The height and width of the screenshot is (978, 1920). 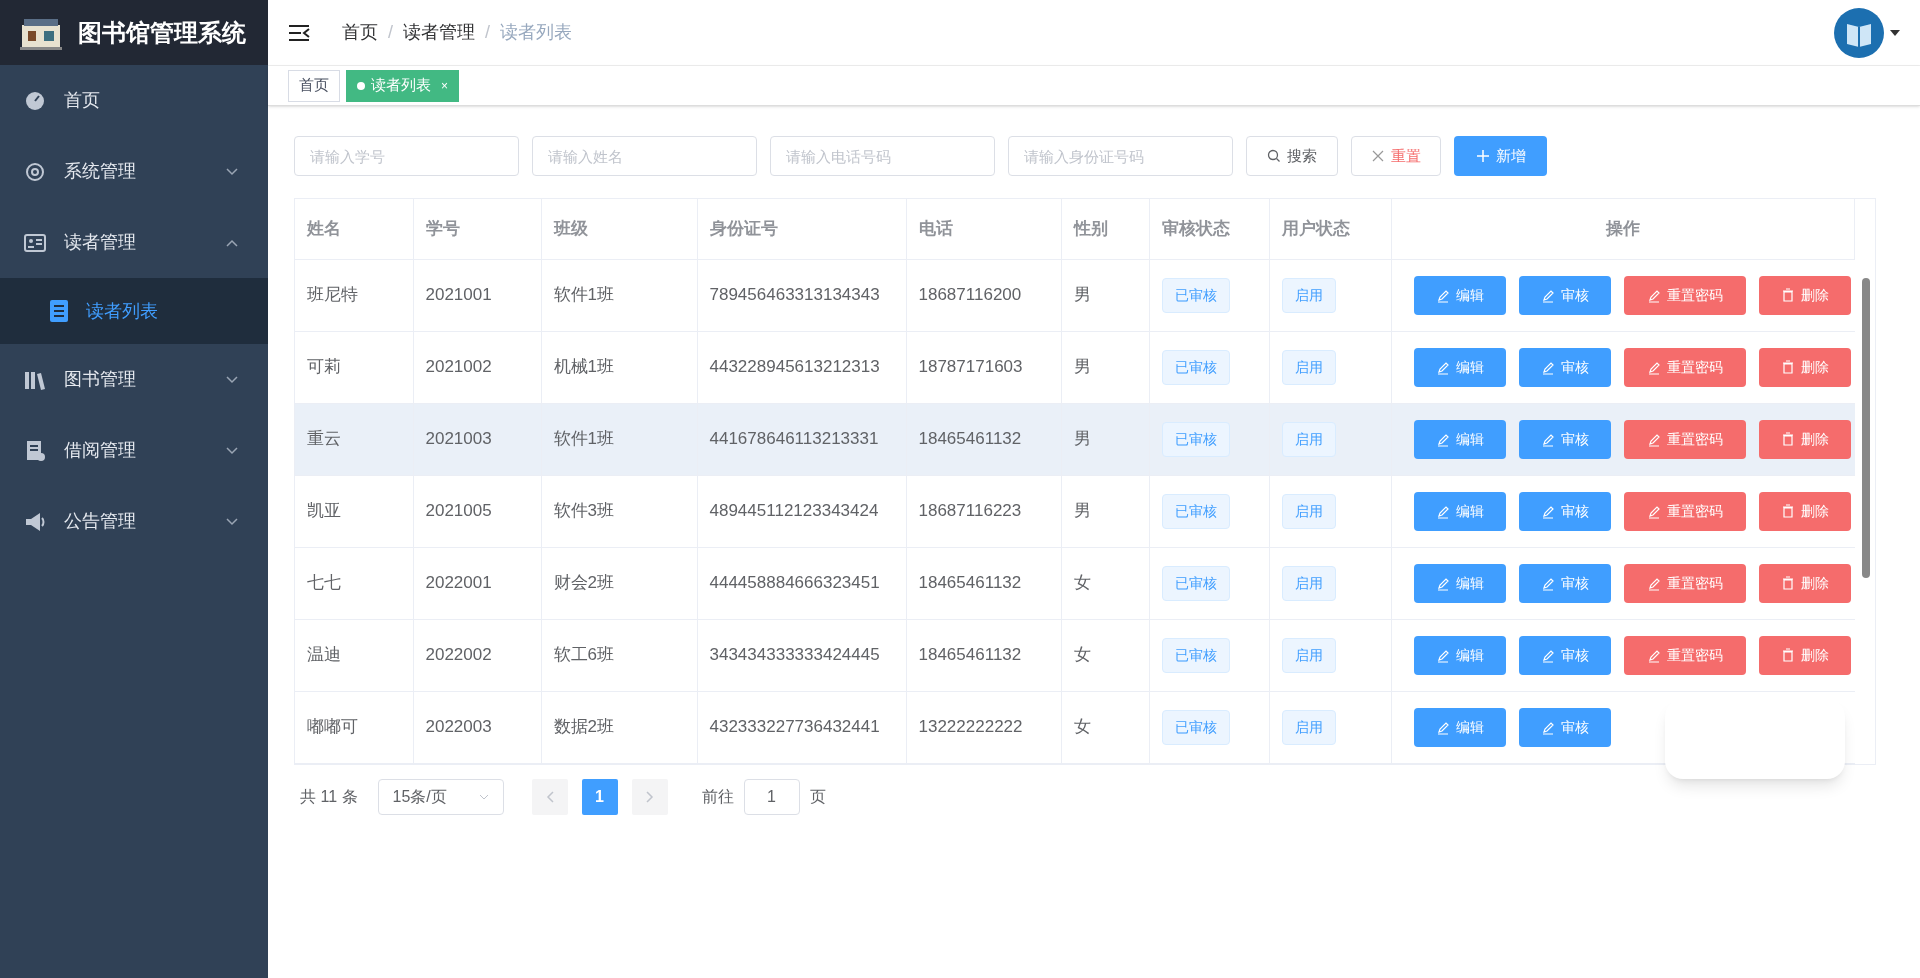 What do you see at coordinates (35, 100) in the screenshot?
I see `gauge-icon` at bounding box center [35, 100].